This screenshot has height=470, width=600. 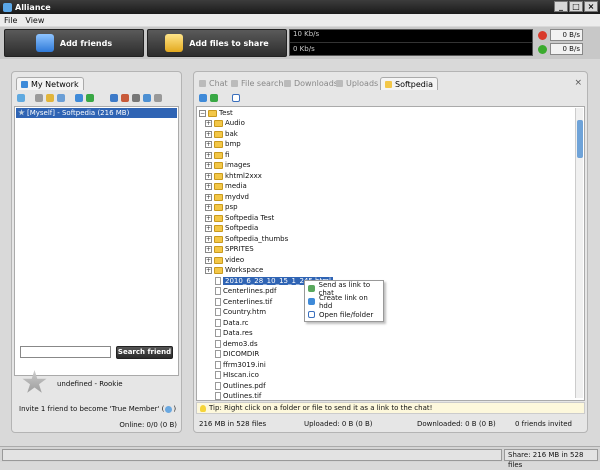 I want to click on tree-folder: + bak, so click(x=221, y=134).